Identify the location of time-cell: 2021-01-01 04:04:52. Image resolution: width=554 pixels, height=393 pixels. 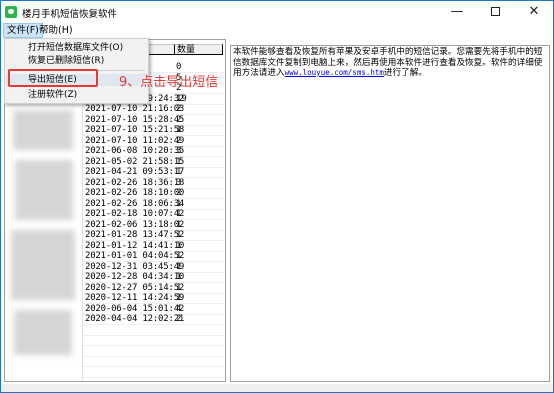
(135, 256).